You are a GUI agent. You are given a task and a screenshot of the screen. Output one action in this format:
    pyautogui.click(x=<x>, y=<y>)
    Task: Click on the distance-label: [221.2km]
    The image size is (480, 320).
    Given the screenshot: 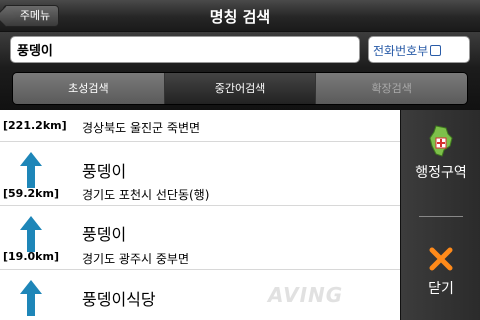 What is the action you would take?
    pyautogui.click(x=35, y=125)
    